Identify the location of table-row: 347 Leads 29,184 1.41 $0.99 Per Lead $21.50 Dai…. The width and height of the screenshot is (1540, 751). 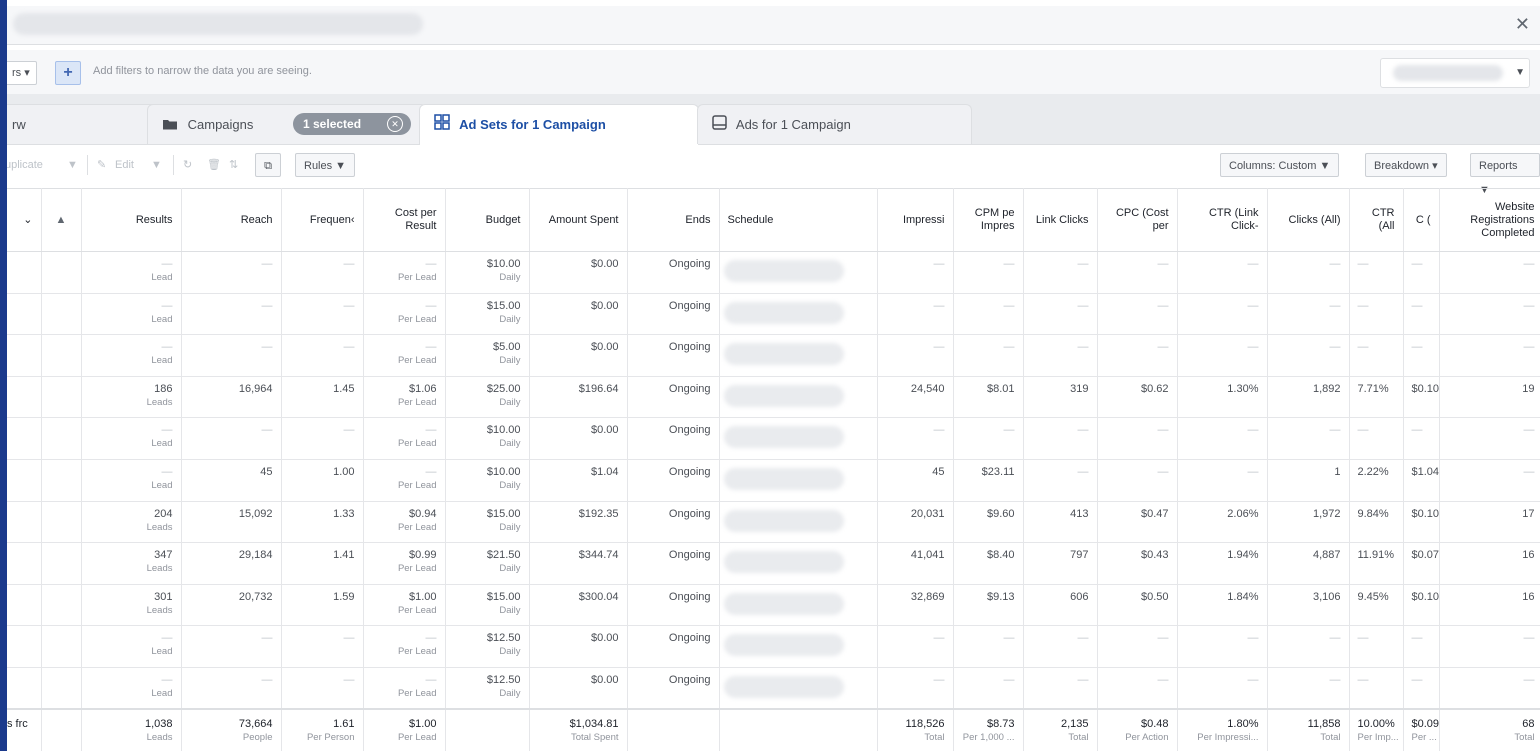
(773, 563).